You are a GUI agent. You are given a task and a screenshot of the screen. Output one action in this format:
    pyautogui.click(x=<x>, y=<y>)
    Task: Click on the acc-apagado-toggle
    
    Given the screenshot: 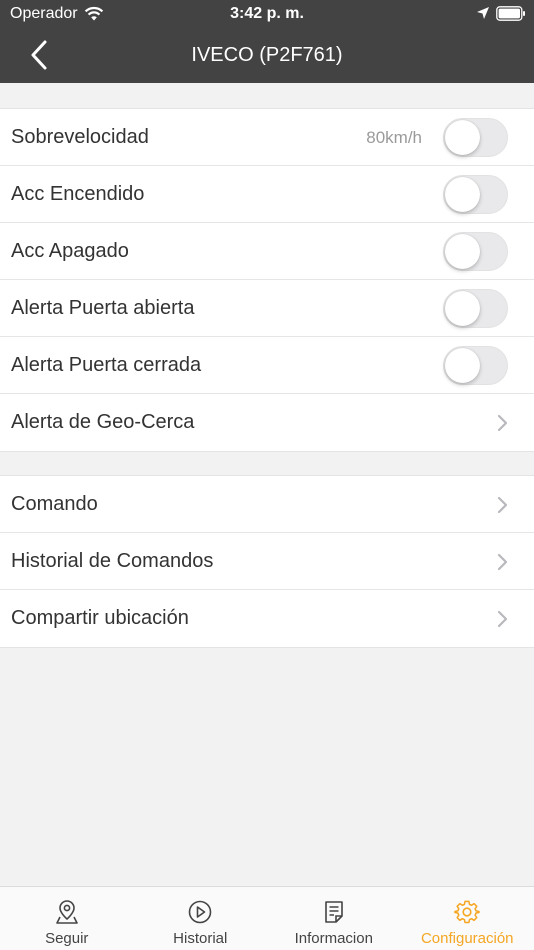 What is the action you would take?
    pyautogui.click(x=475, y=251)
    